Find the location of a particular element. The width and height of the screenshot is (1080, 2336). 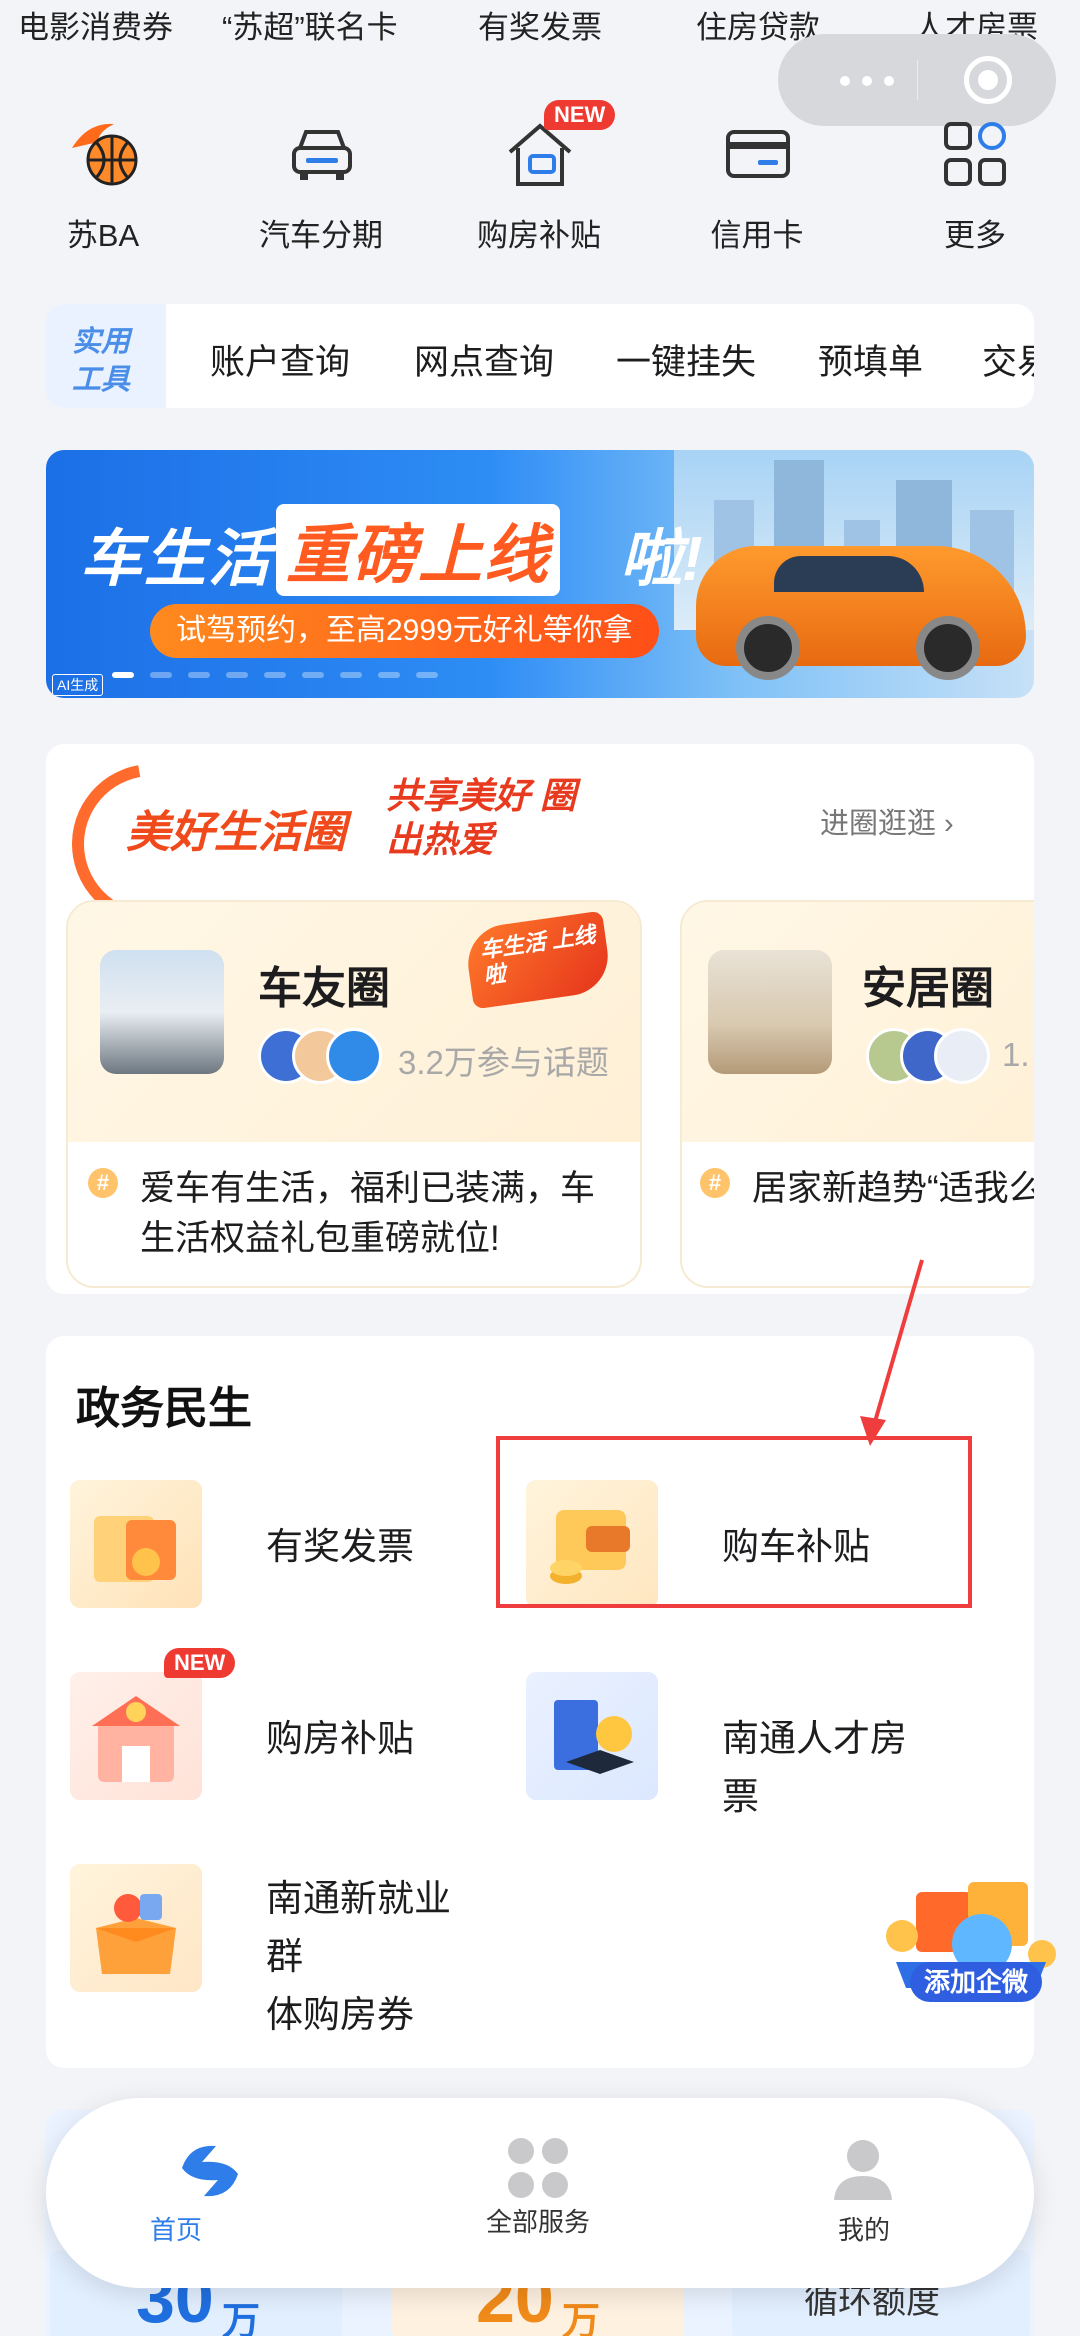

services-grid-icon is located at coordinates (538, 2168).